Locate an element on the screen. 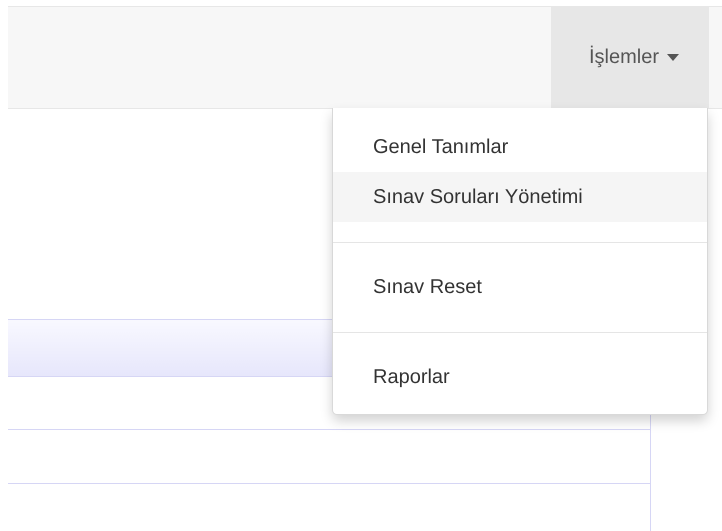 The height and width of the screenshot is (531, 722). menu-item: Sınav Soruları Yönetimi is located at coordinates (520, 197).